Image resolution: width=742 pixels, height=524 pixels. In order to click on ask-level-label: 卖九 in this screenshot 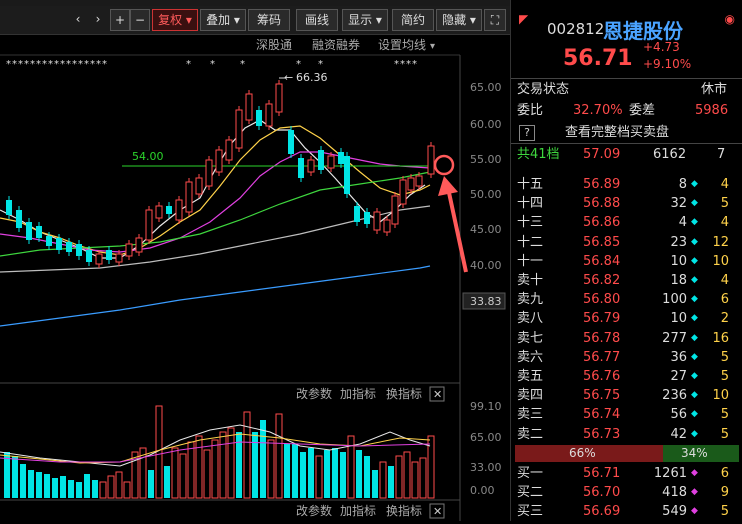, I will do `click(530, 300)`.